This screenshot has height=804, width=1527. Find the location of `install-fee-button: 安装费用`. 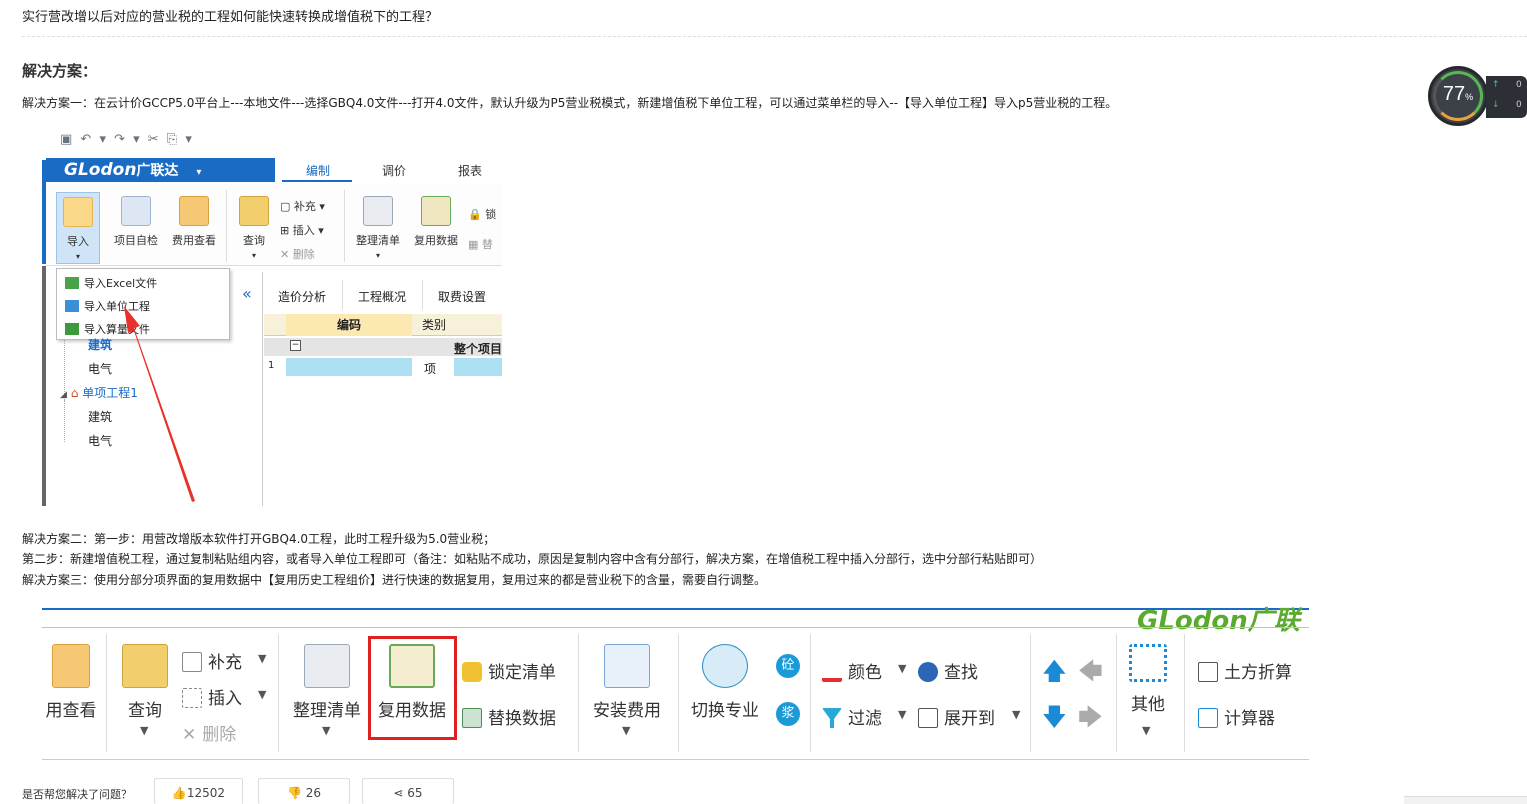

install-fee-button: 安装费用 is located at coordinates (627, 682).